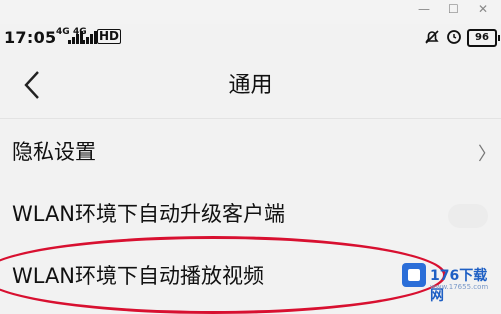 The image size is (501, 314). What do you see at coordinates (89, 36) in the screenshot?
I see `signal-bars-2-icon` at bounding box center [89, 36].